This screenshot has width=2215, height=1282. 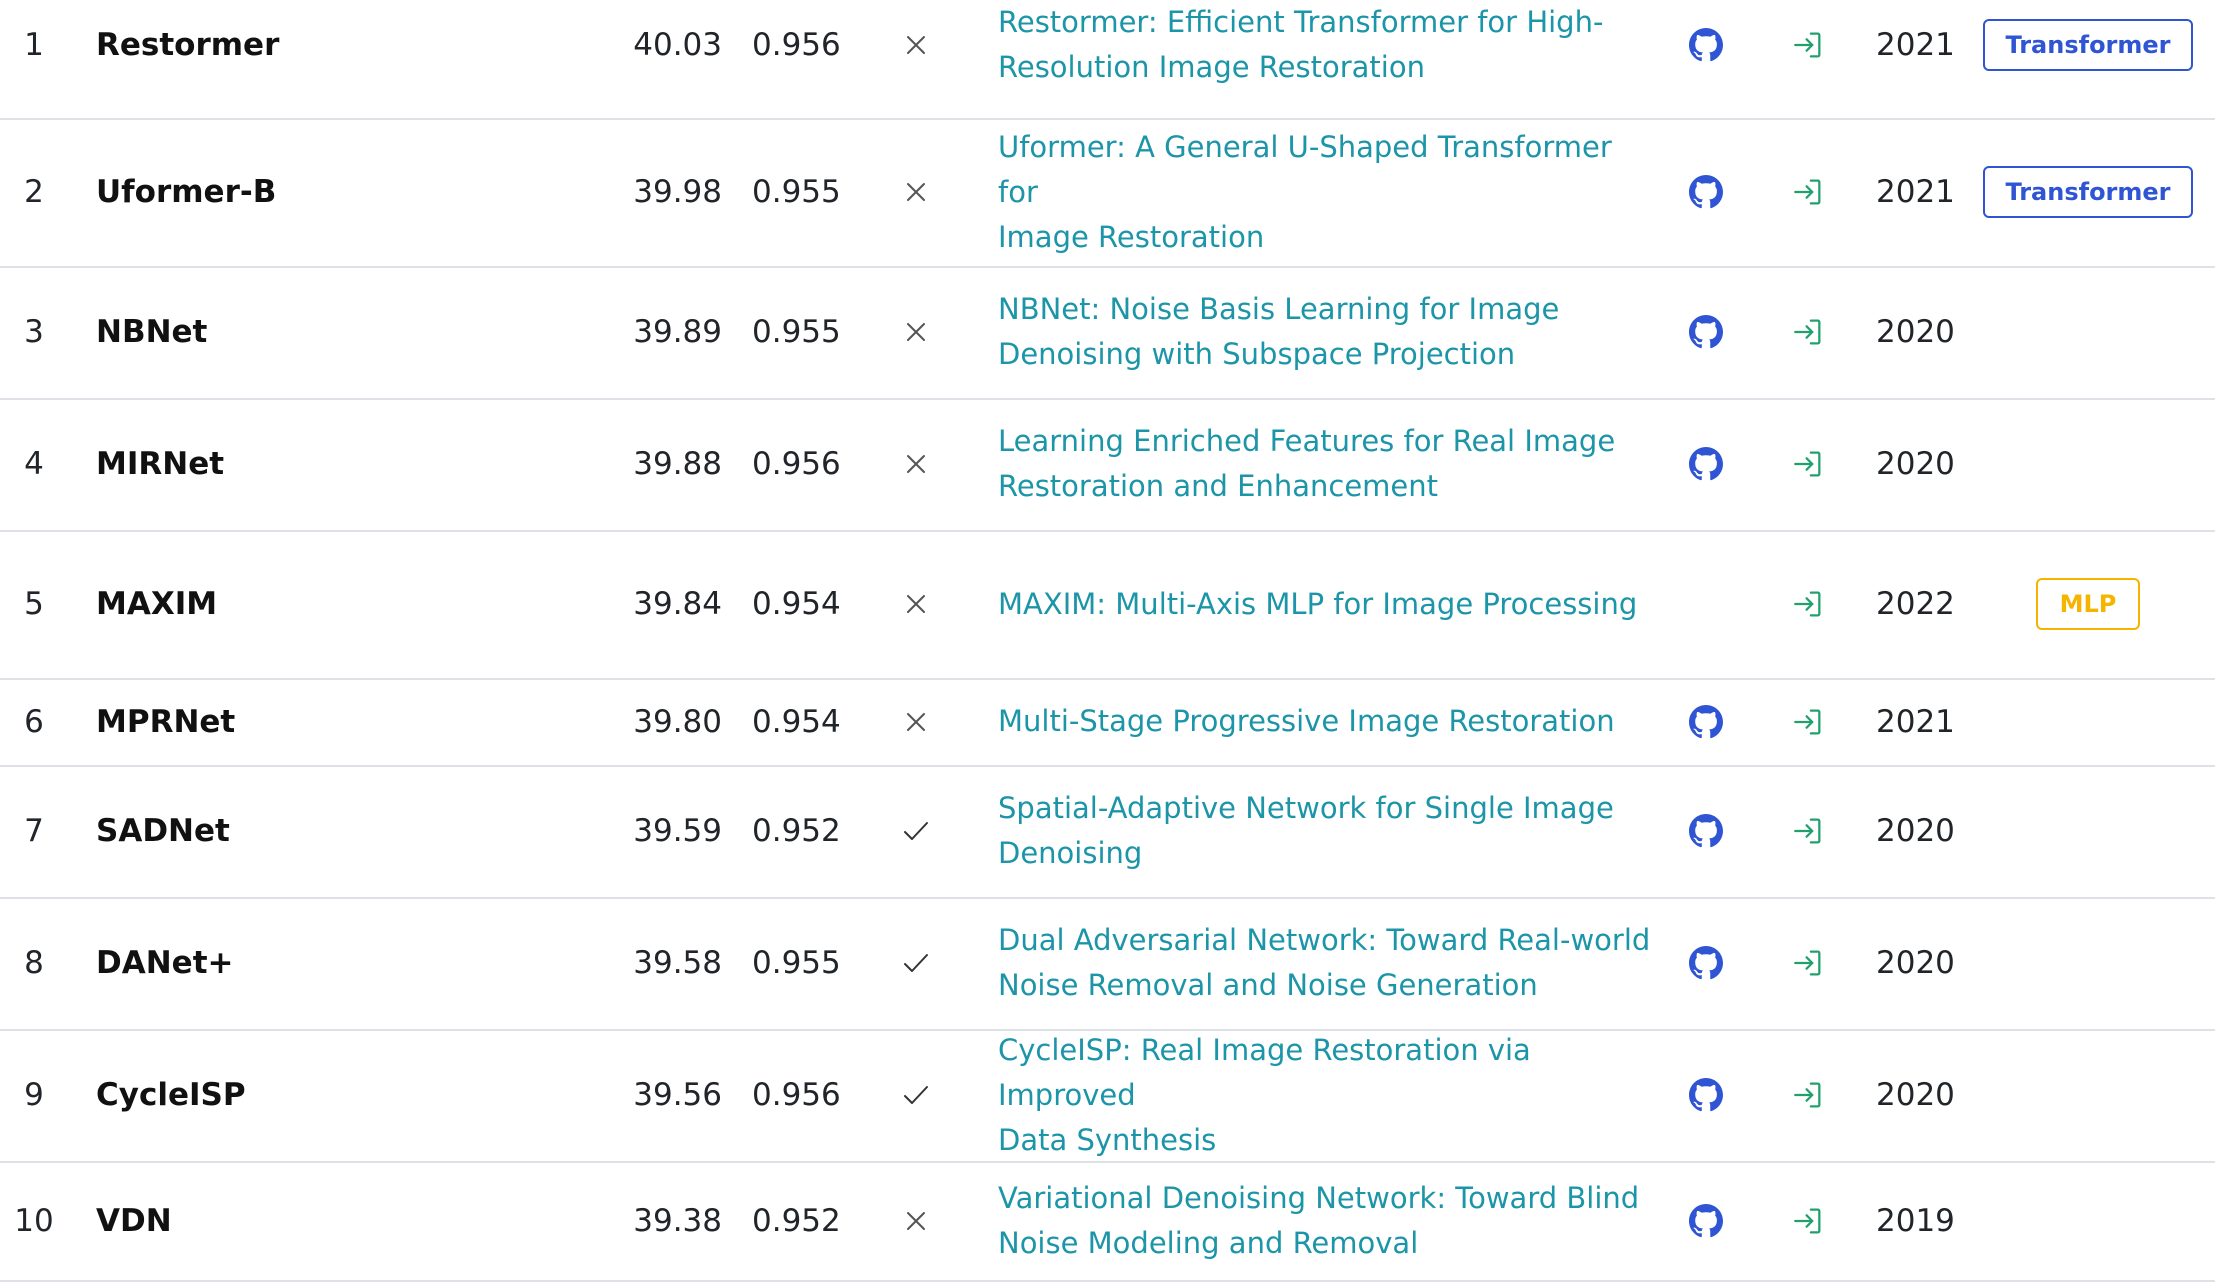 What do you see at coordinates (186, 192) in the screenshot?
I see `model-name: Uformer-B` at bounding box center [186, 192].